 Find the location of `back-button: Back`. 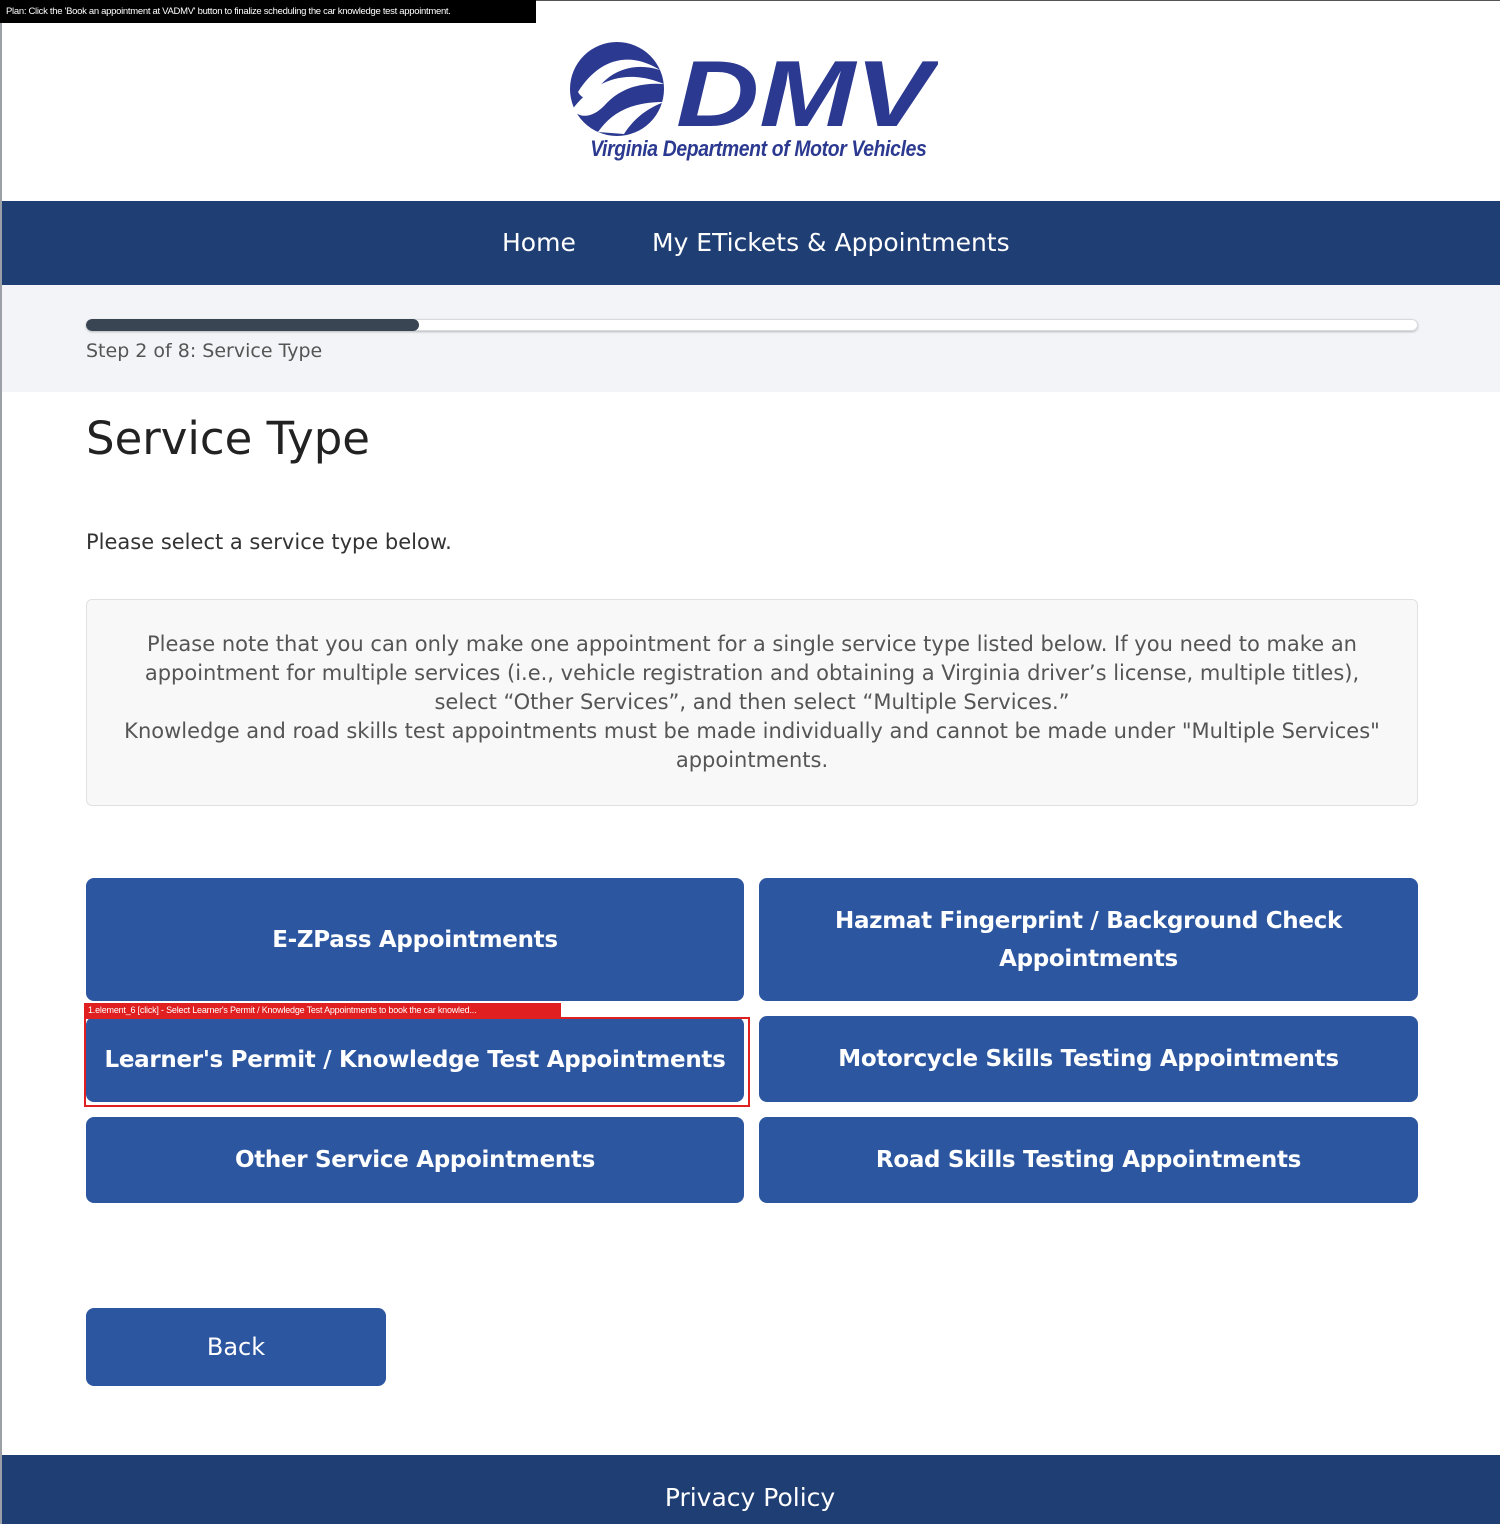

back-button: Back is located at coordinates (236, 1347).